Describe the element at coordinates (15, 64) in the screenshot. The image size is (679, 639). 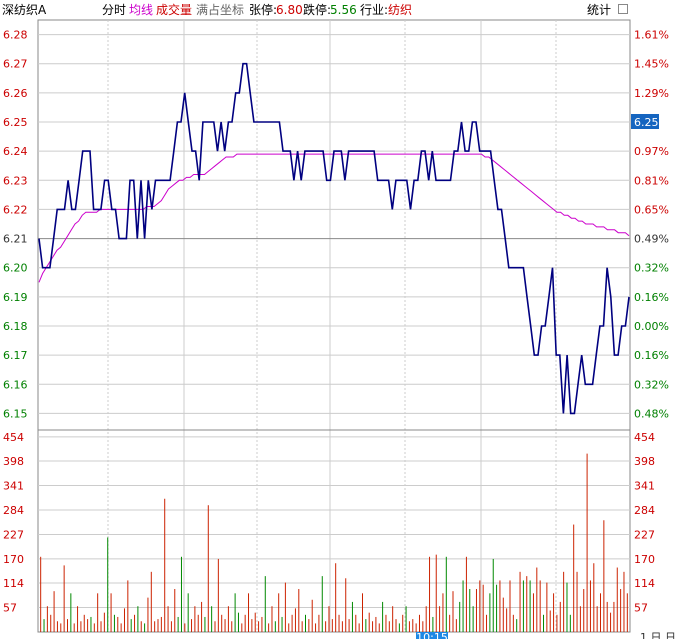
I see `price-tick-label: 6.27` at that location.